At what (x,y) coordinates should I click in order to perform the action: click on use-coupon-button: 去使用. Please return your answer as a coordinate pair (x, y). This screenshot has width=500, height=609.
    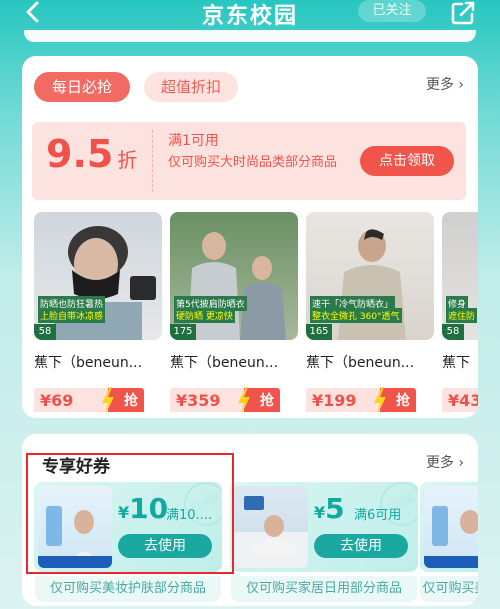
    Looking at the image, I should click on (361, 546).